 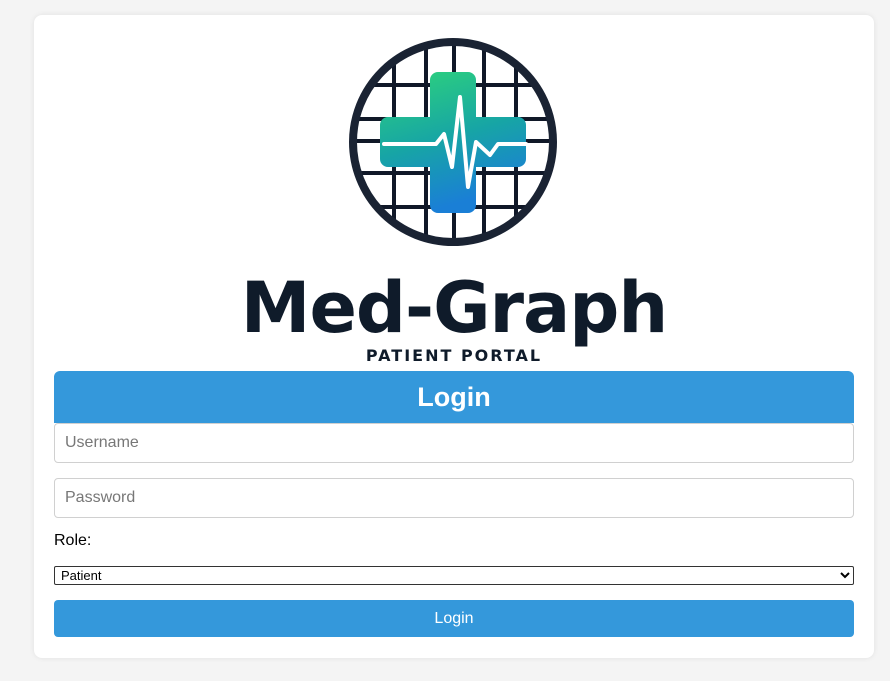 What do you see at coordinates (454, 308) in the screenshot?
I see `brand-name: Med-Graph` at bounding box center [454, 308].